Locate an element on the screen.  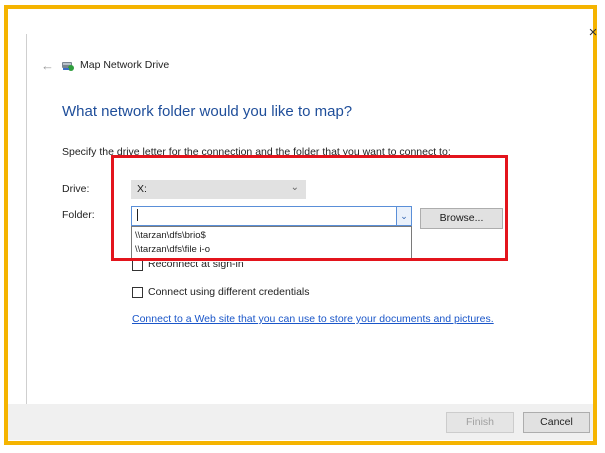
folder-suggestion-list: \\tarzan\dfs\brio$ \\tarzan\dfs\file i-o is located at coordinates (271, 242).